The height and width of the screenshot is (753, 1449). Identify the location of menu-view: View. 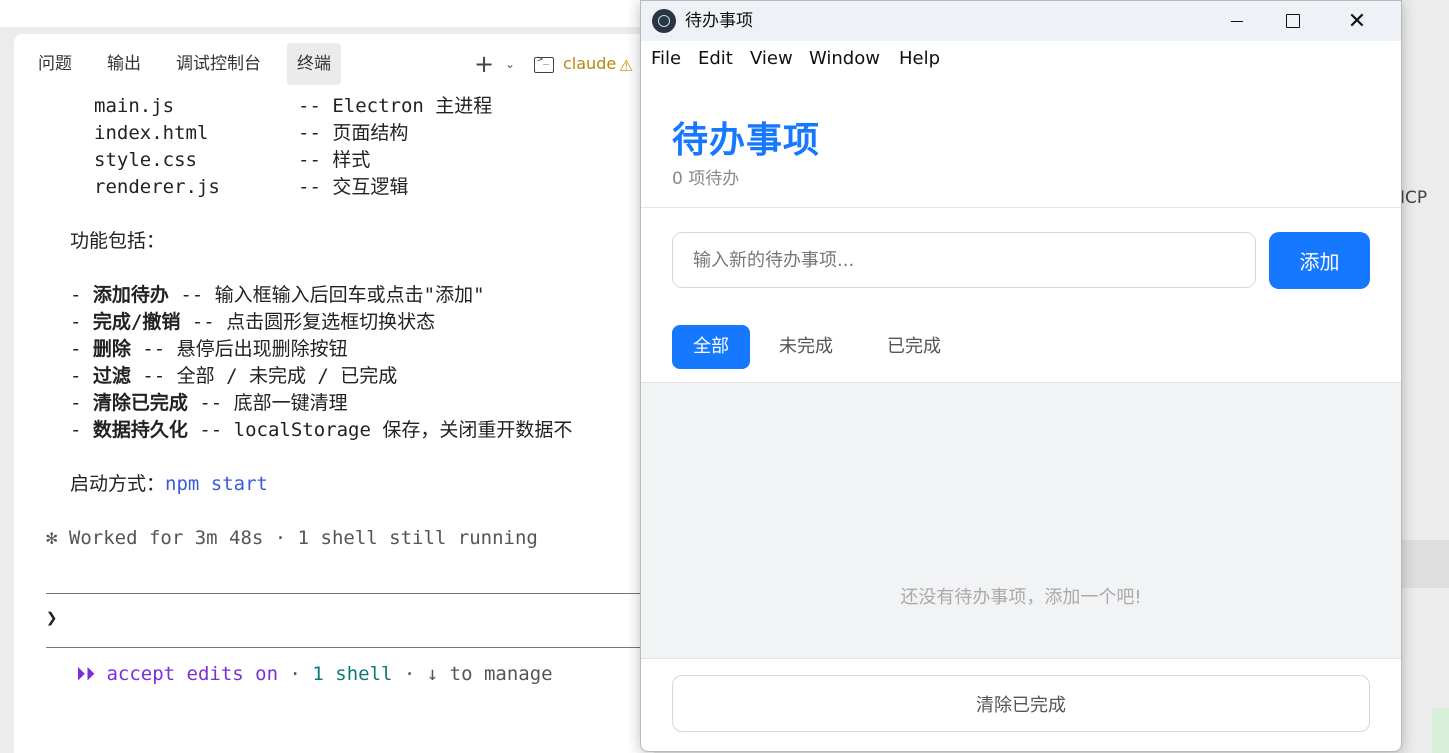
(771, 59).